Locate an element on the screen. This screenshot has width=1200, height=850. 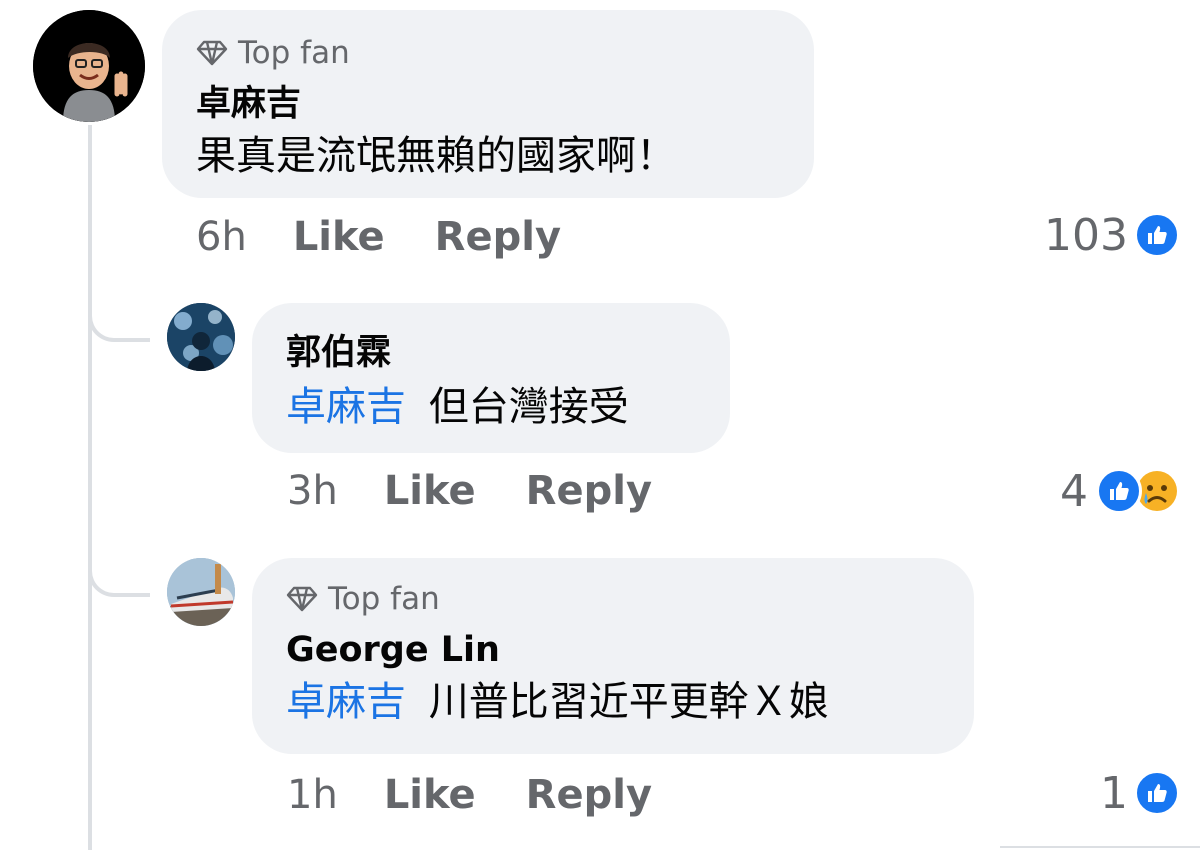
reaction-summary: 1 is located at coordinates (1140, 793).